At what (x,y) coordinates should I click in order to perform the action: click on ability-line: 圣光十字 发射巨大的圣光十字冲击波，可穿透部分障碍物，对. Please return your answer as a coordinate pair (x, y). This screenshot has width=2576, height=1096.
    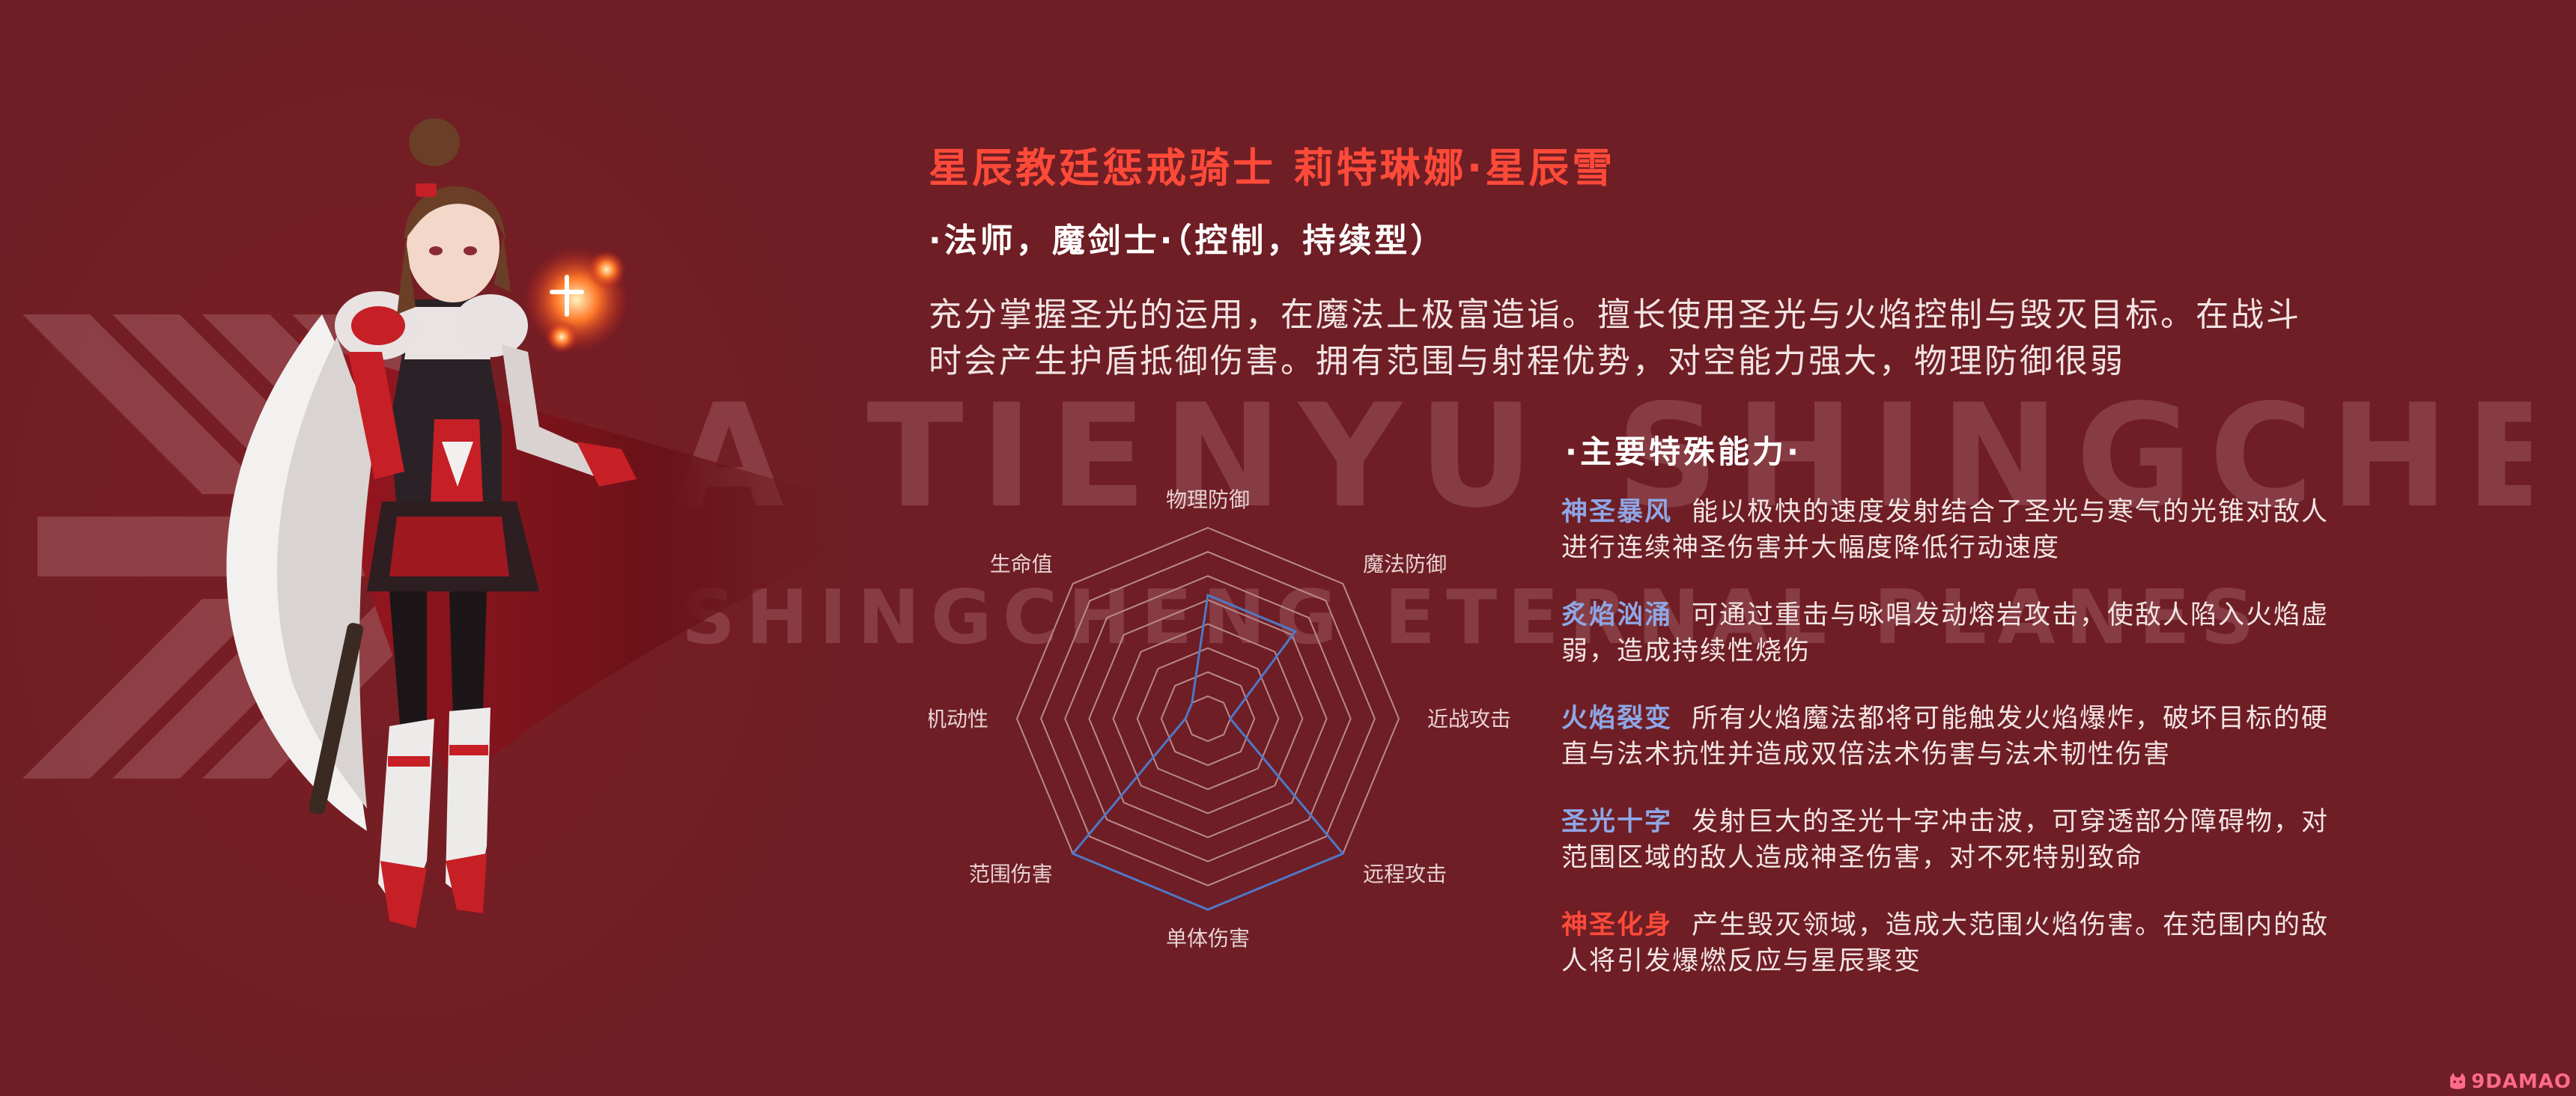
    Looking at the image, I should click on (1980, 822).